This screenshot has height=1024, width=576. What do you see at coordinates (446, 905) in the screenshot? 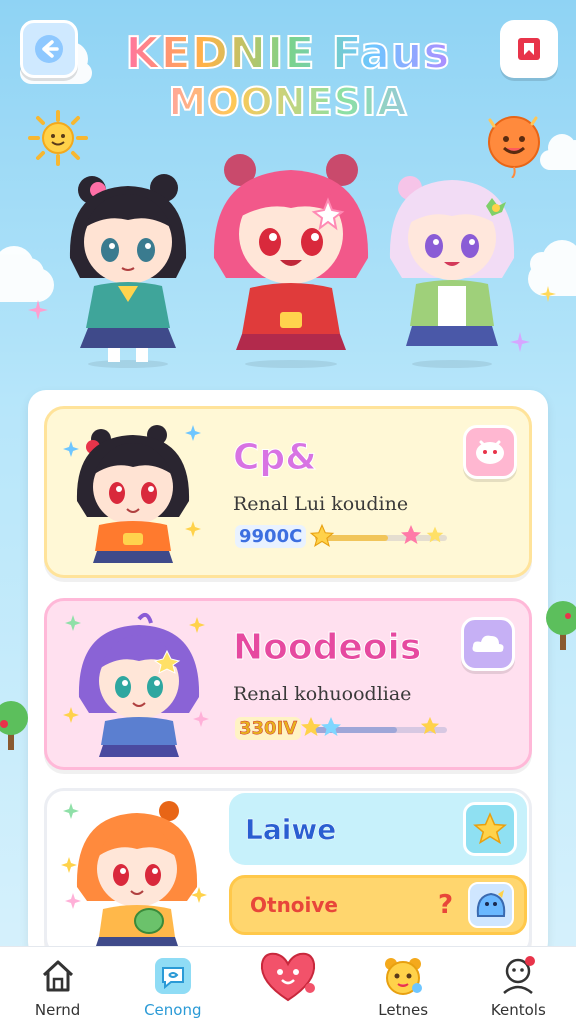
I see `question-mark: ?` at bounding box center [446, 905].